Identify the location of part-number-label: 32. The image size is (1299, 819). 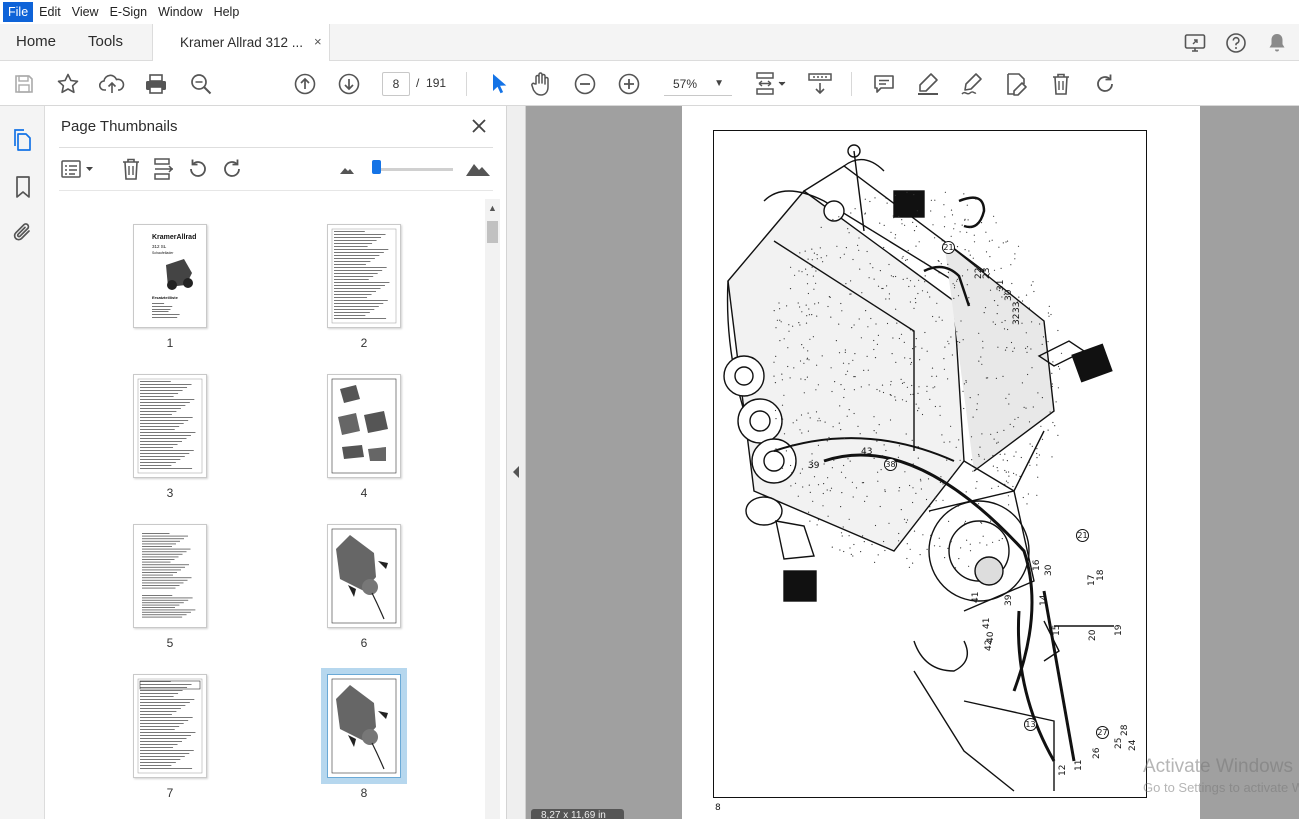
(1017, 319).